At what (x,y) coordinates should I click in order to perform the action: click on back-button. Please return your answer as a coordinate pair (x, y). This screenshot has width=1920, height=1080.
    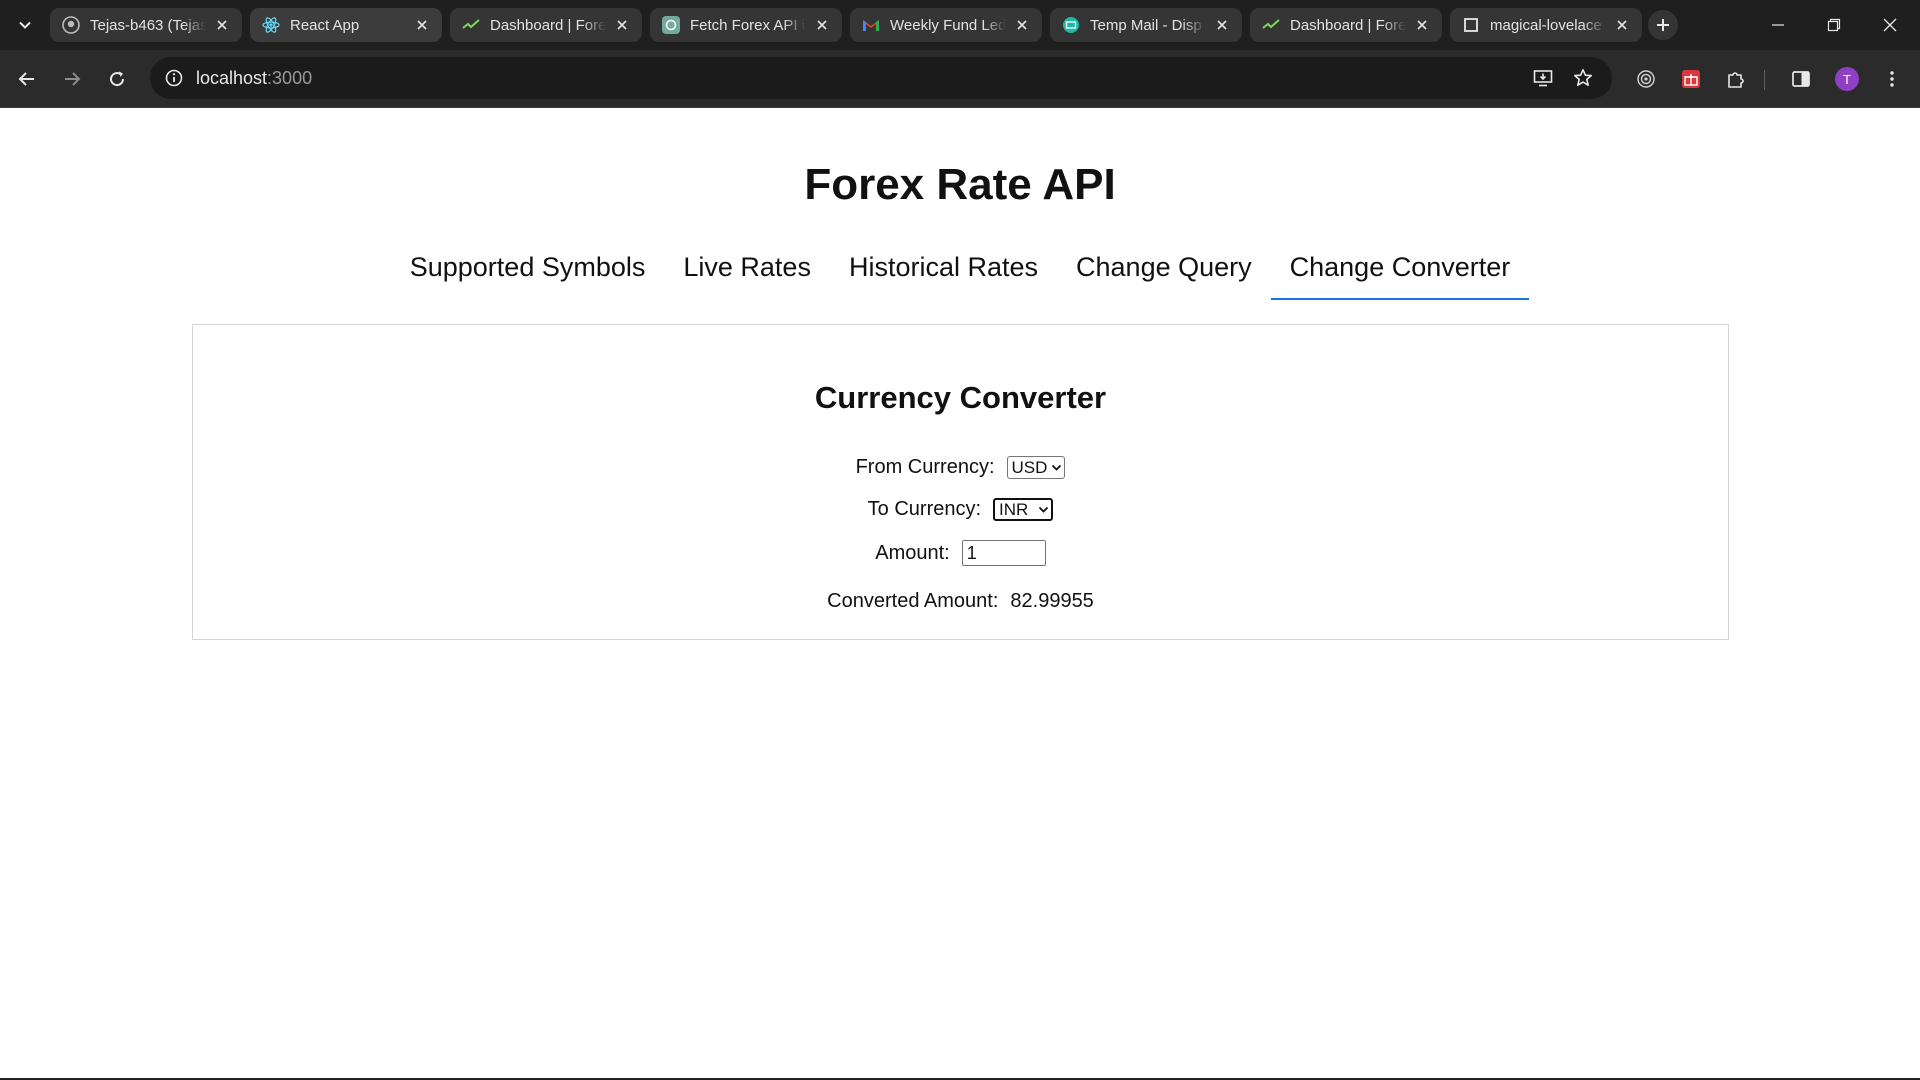
    Looking at the image, I should click on (27, 79).